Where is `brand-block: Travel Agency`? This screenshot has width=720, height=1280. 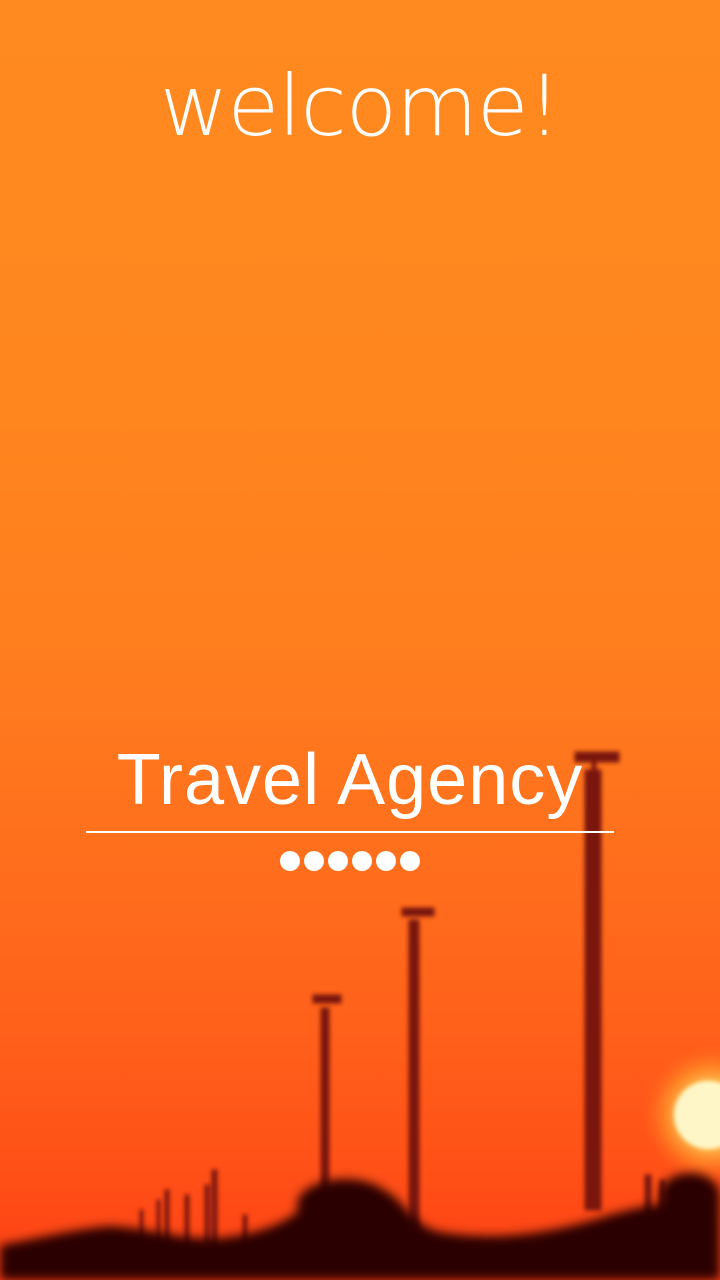
brand-block: Travel Agency is located at coordinates (350, 803).